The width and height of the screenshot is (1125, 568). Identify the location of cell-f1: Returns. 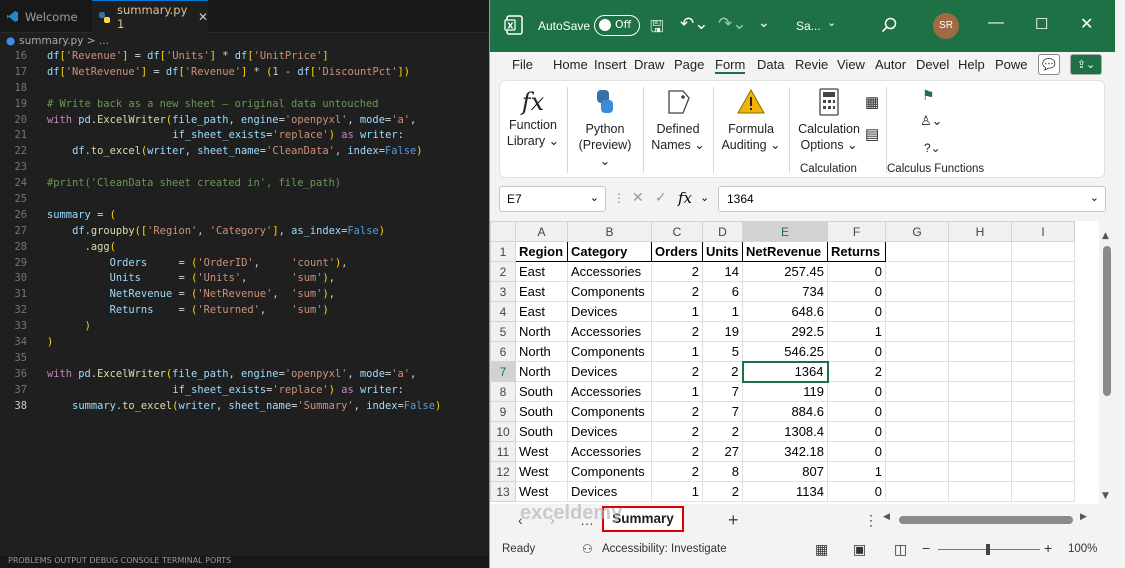
(856, 251).